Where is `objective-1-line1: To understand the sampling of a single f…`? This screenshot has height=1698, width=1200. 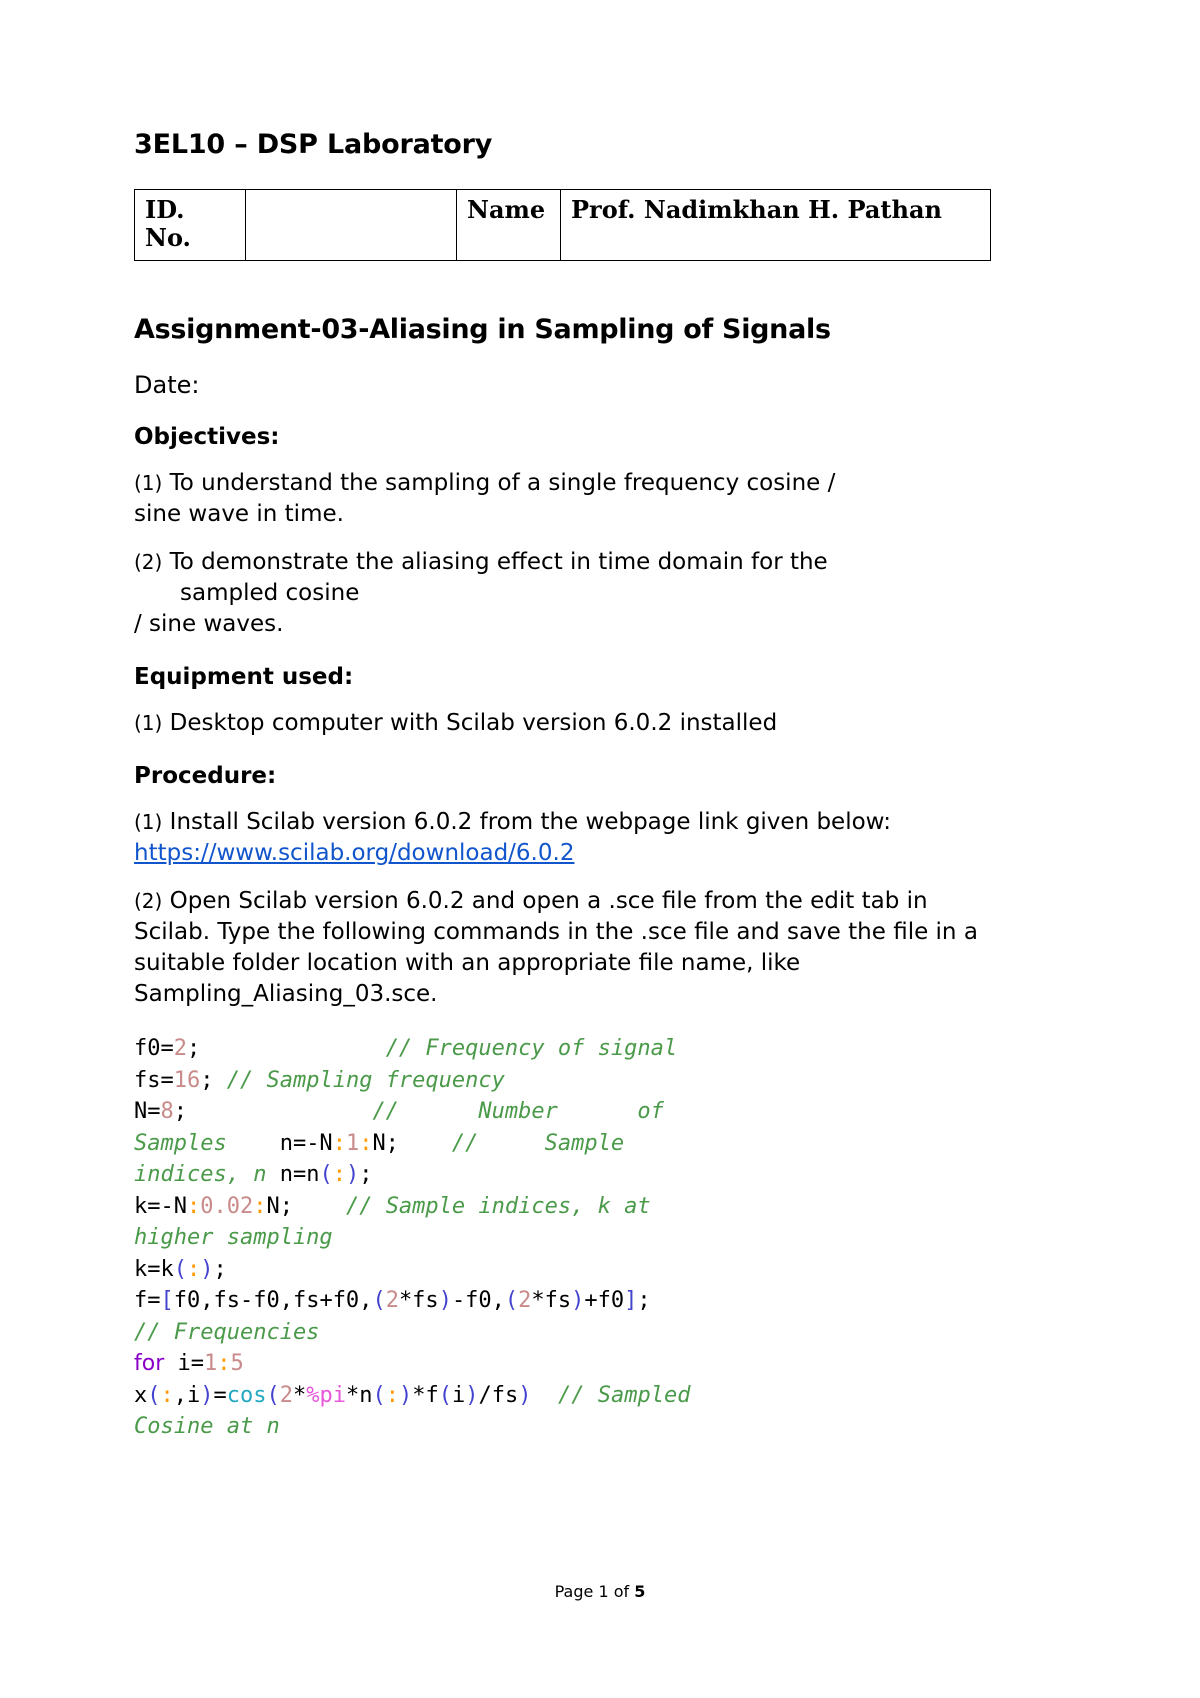 objective-1-line1: To understand the sampling of a single f… is located at coordinates (502, 483).